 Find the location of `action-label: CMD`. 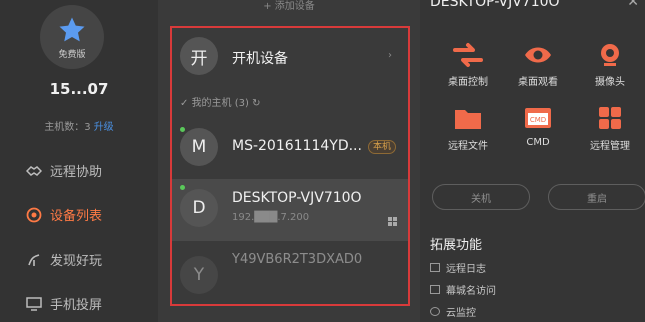

action-label: CMD is located at coordinates (538, 142).